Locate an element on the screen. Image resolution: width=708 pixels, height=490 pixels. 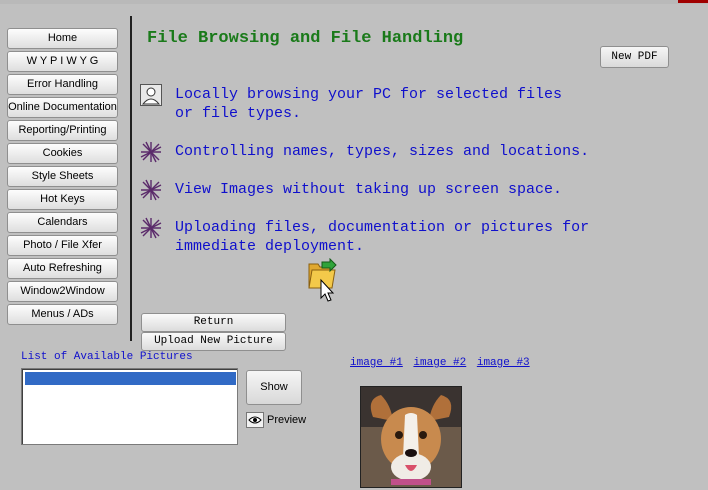
nav-calendars-button: Calendars is located at coordinates (62, 222).